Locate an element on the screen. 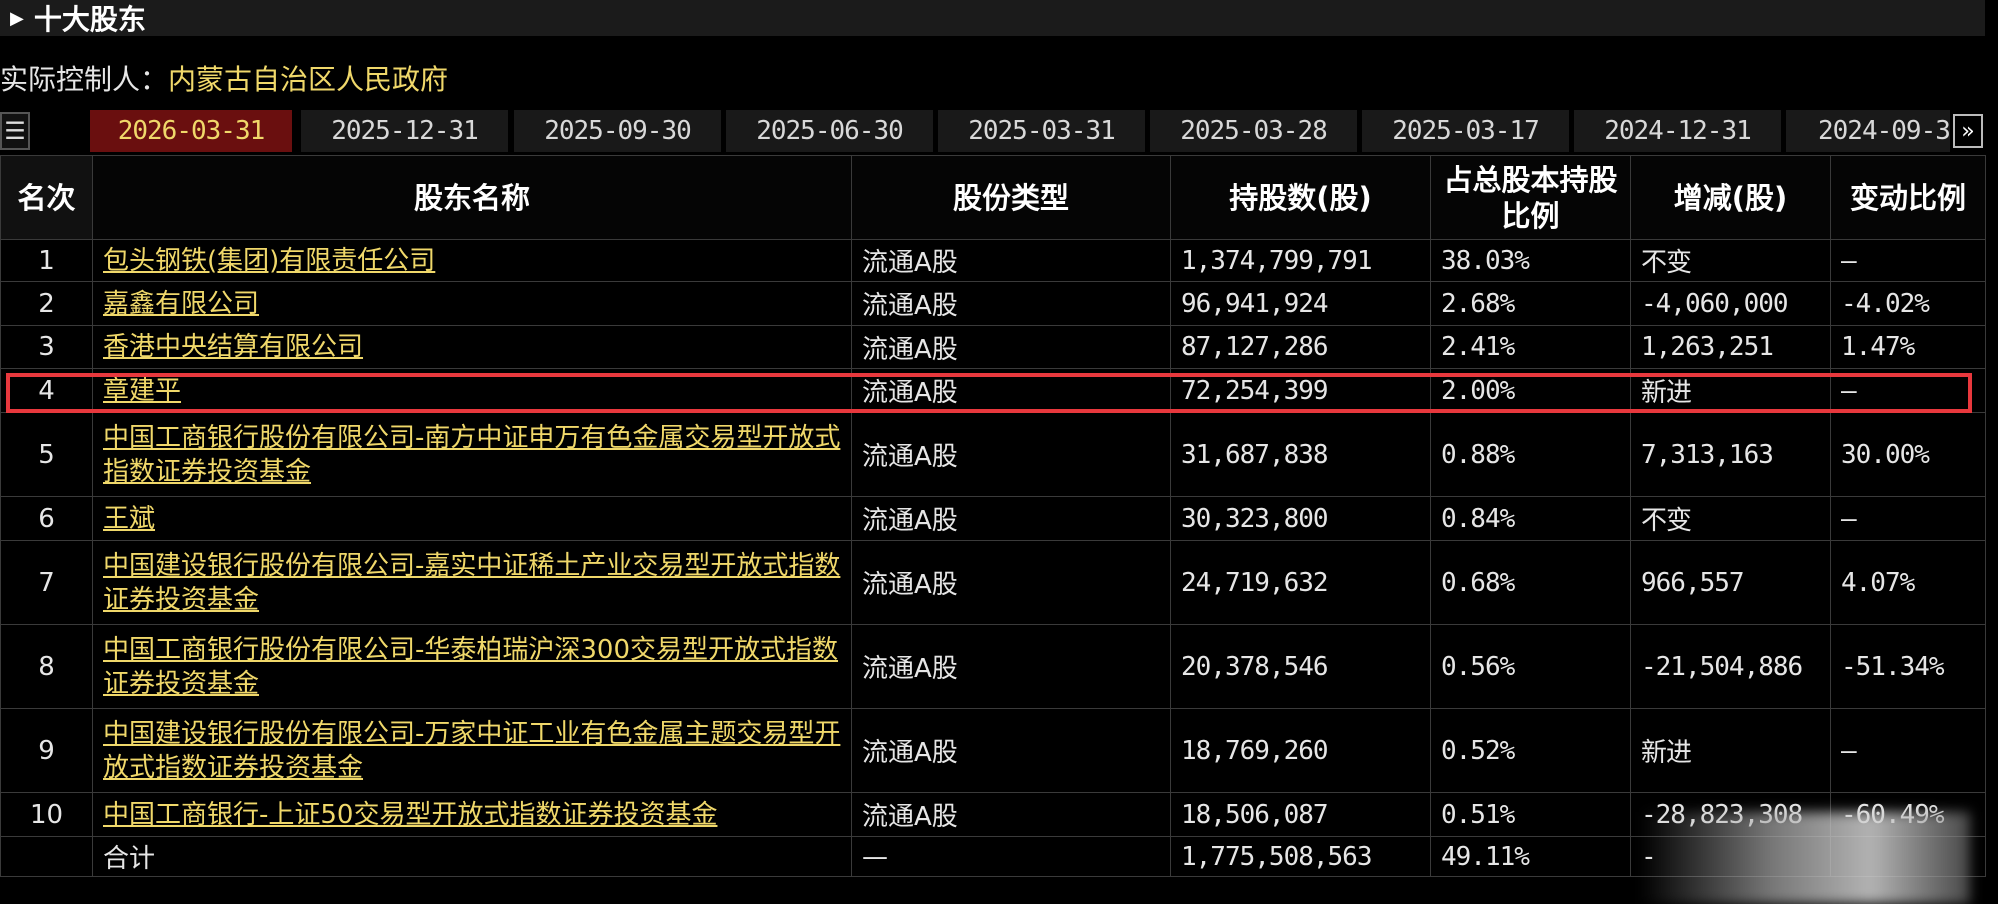  change-pct-cell: -51.34% is located at coordinates (1908, 666).